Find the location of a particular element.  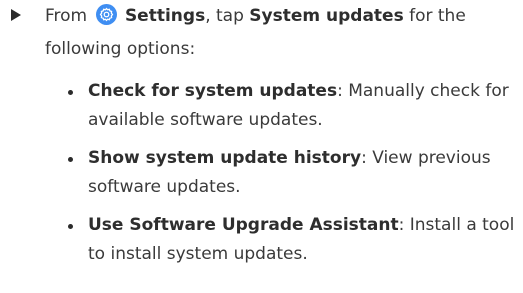

settings-label: Settings is located at coordinates (165, 16).